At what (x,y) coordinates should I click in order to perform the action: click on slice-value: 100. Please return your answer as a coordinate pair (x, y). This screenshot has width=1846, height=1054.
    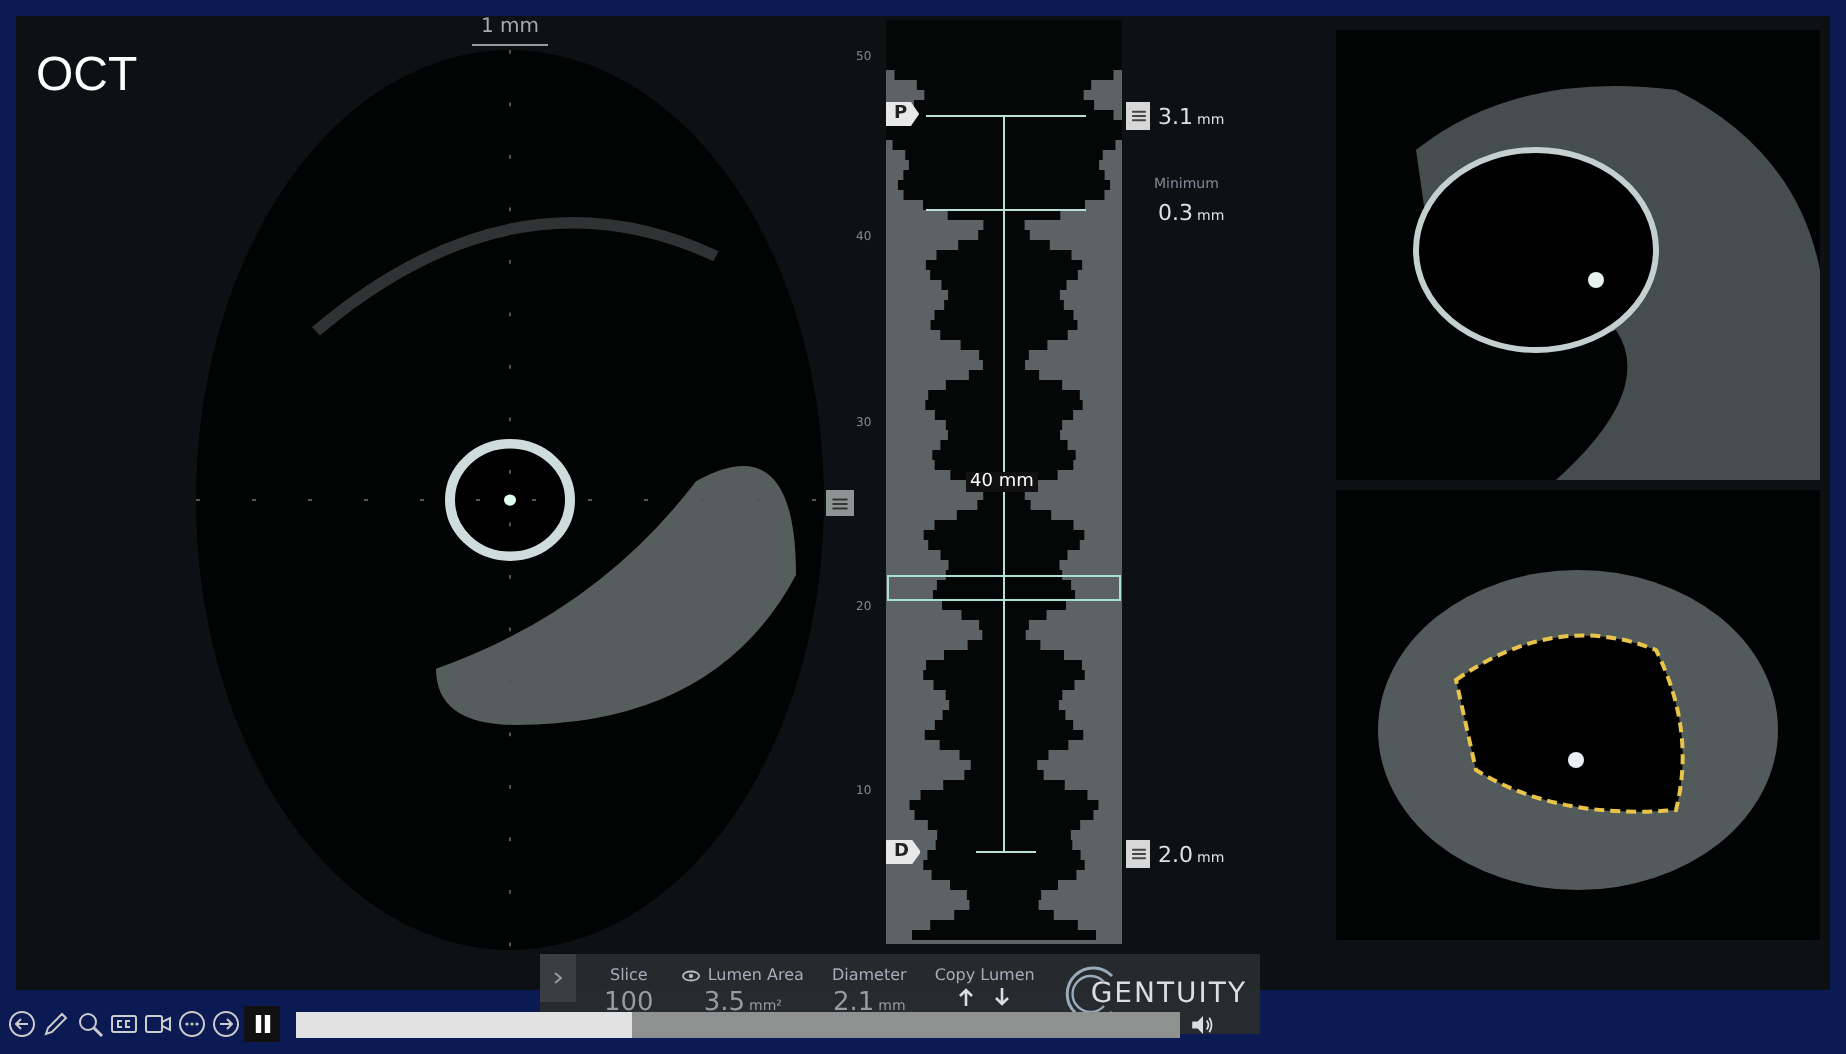
    Looking at the image, I should click on (629, 1003).